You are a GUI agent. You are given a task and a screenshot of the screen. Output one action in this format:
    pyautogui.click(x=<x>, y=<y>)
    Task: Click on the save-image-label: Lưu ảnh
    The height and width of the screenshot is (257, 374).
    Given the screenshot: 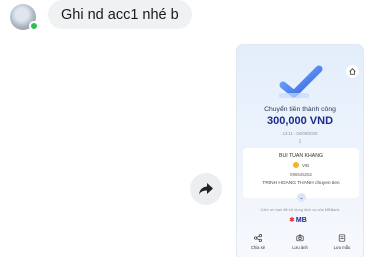 What is the action you would take?
    pyautogui.click(x=300, y=247)
    